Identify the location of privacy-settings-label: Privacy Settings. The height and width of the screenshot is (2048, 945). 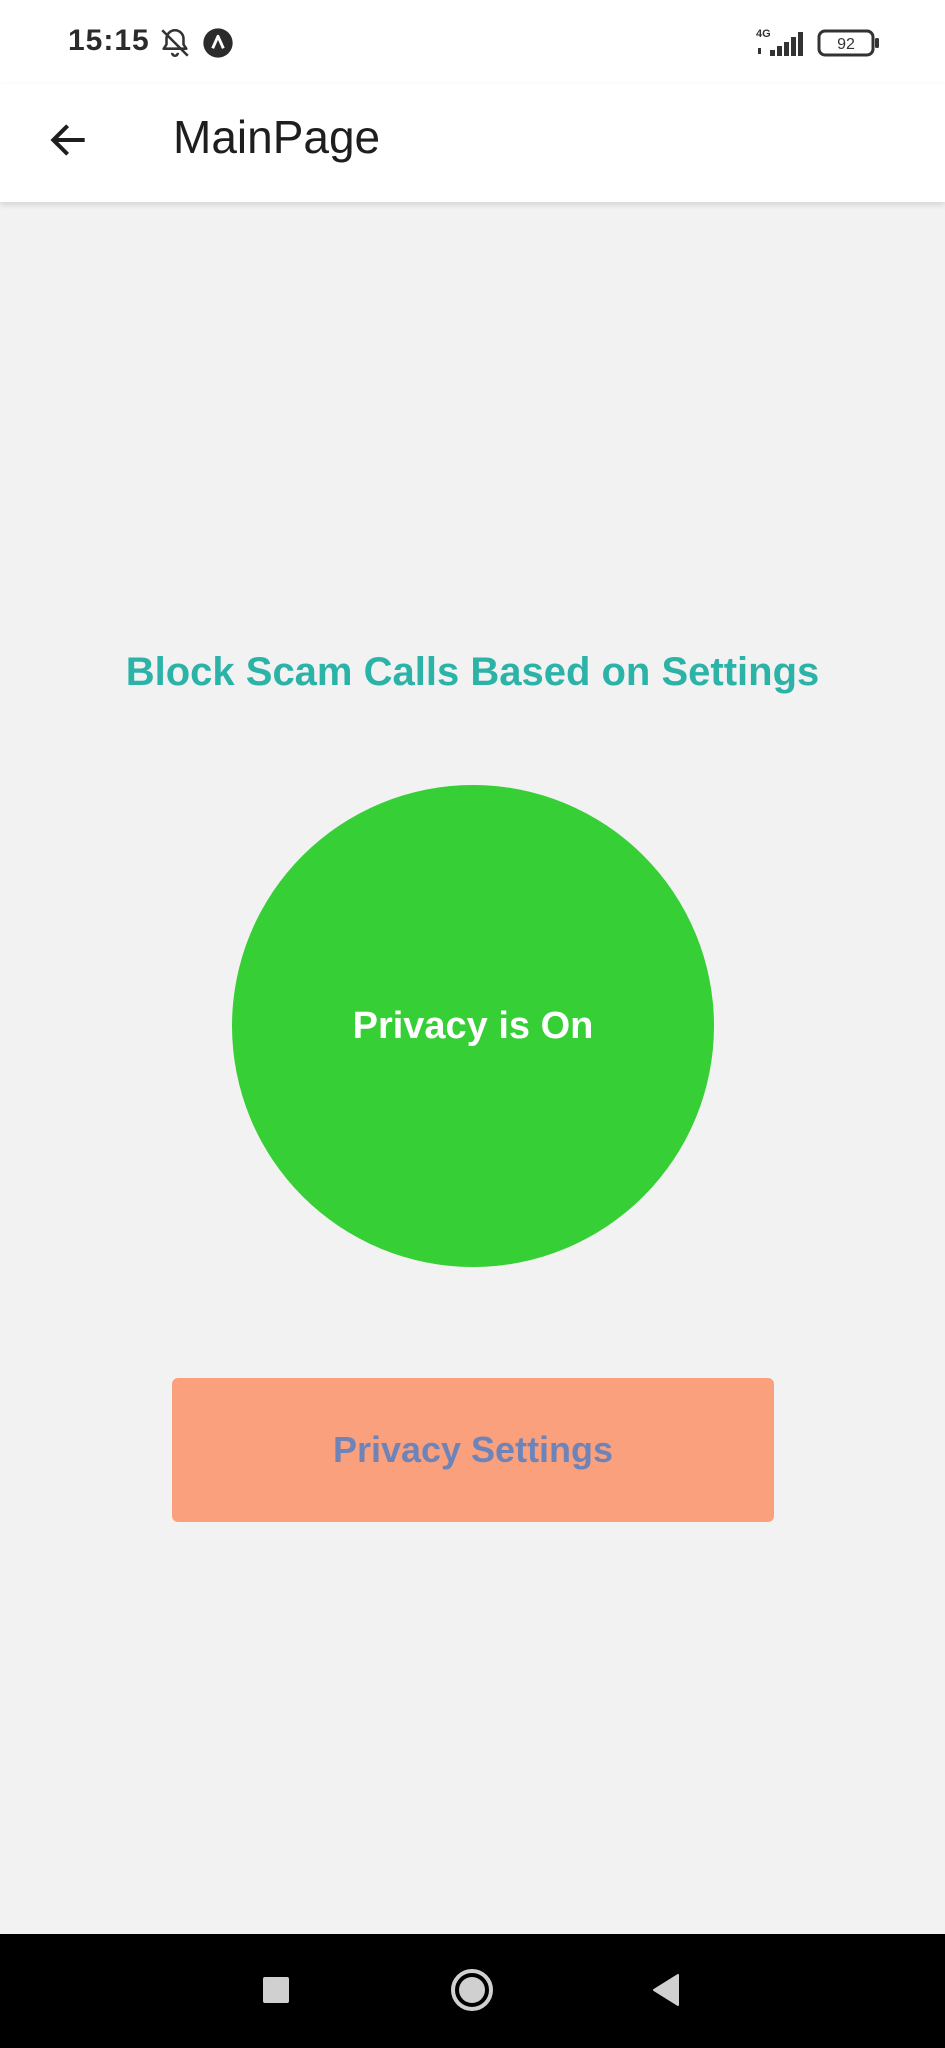
(473, 1449).